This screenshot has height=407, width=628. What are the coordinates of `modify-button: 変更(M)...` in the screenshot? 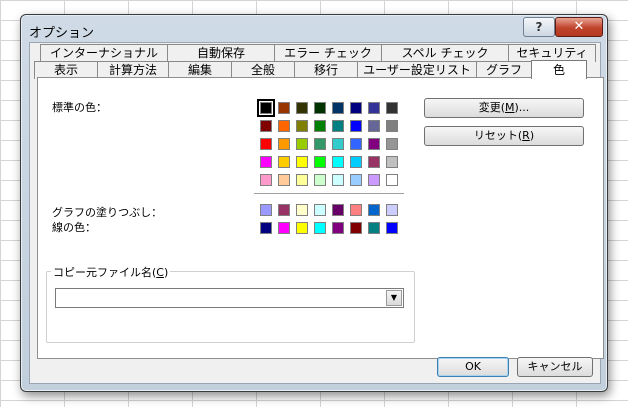 It's located at (504, 108).